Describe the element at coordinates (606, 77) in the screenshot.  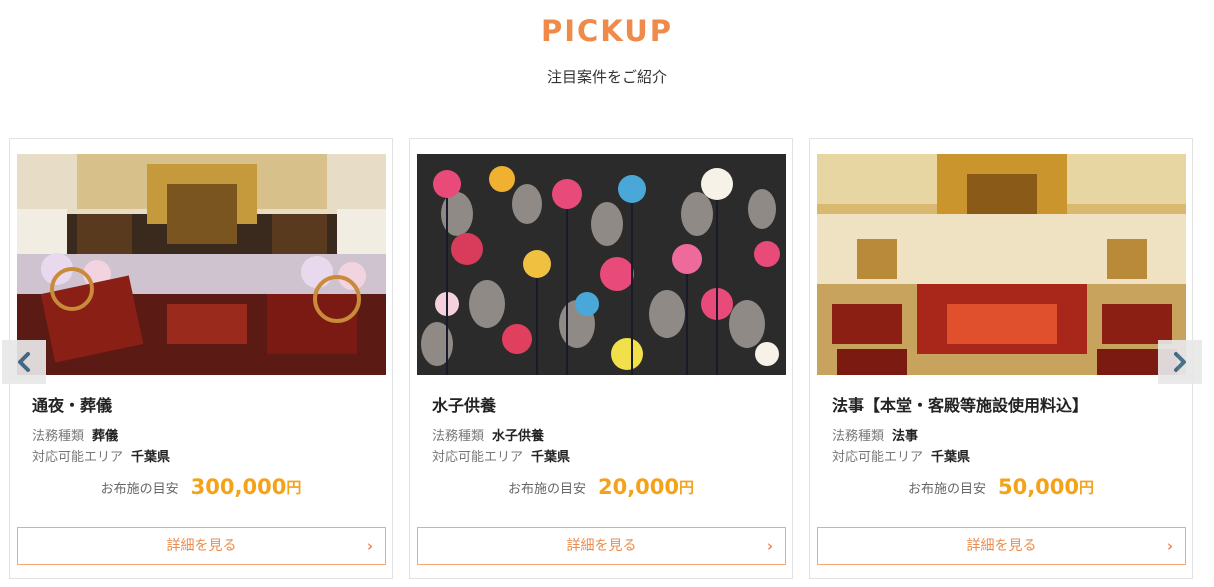
I see `section-subtitle: 注目案件をご紹介` at that location.